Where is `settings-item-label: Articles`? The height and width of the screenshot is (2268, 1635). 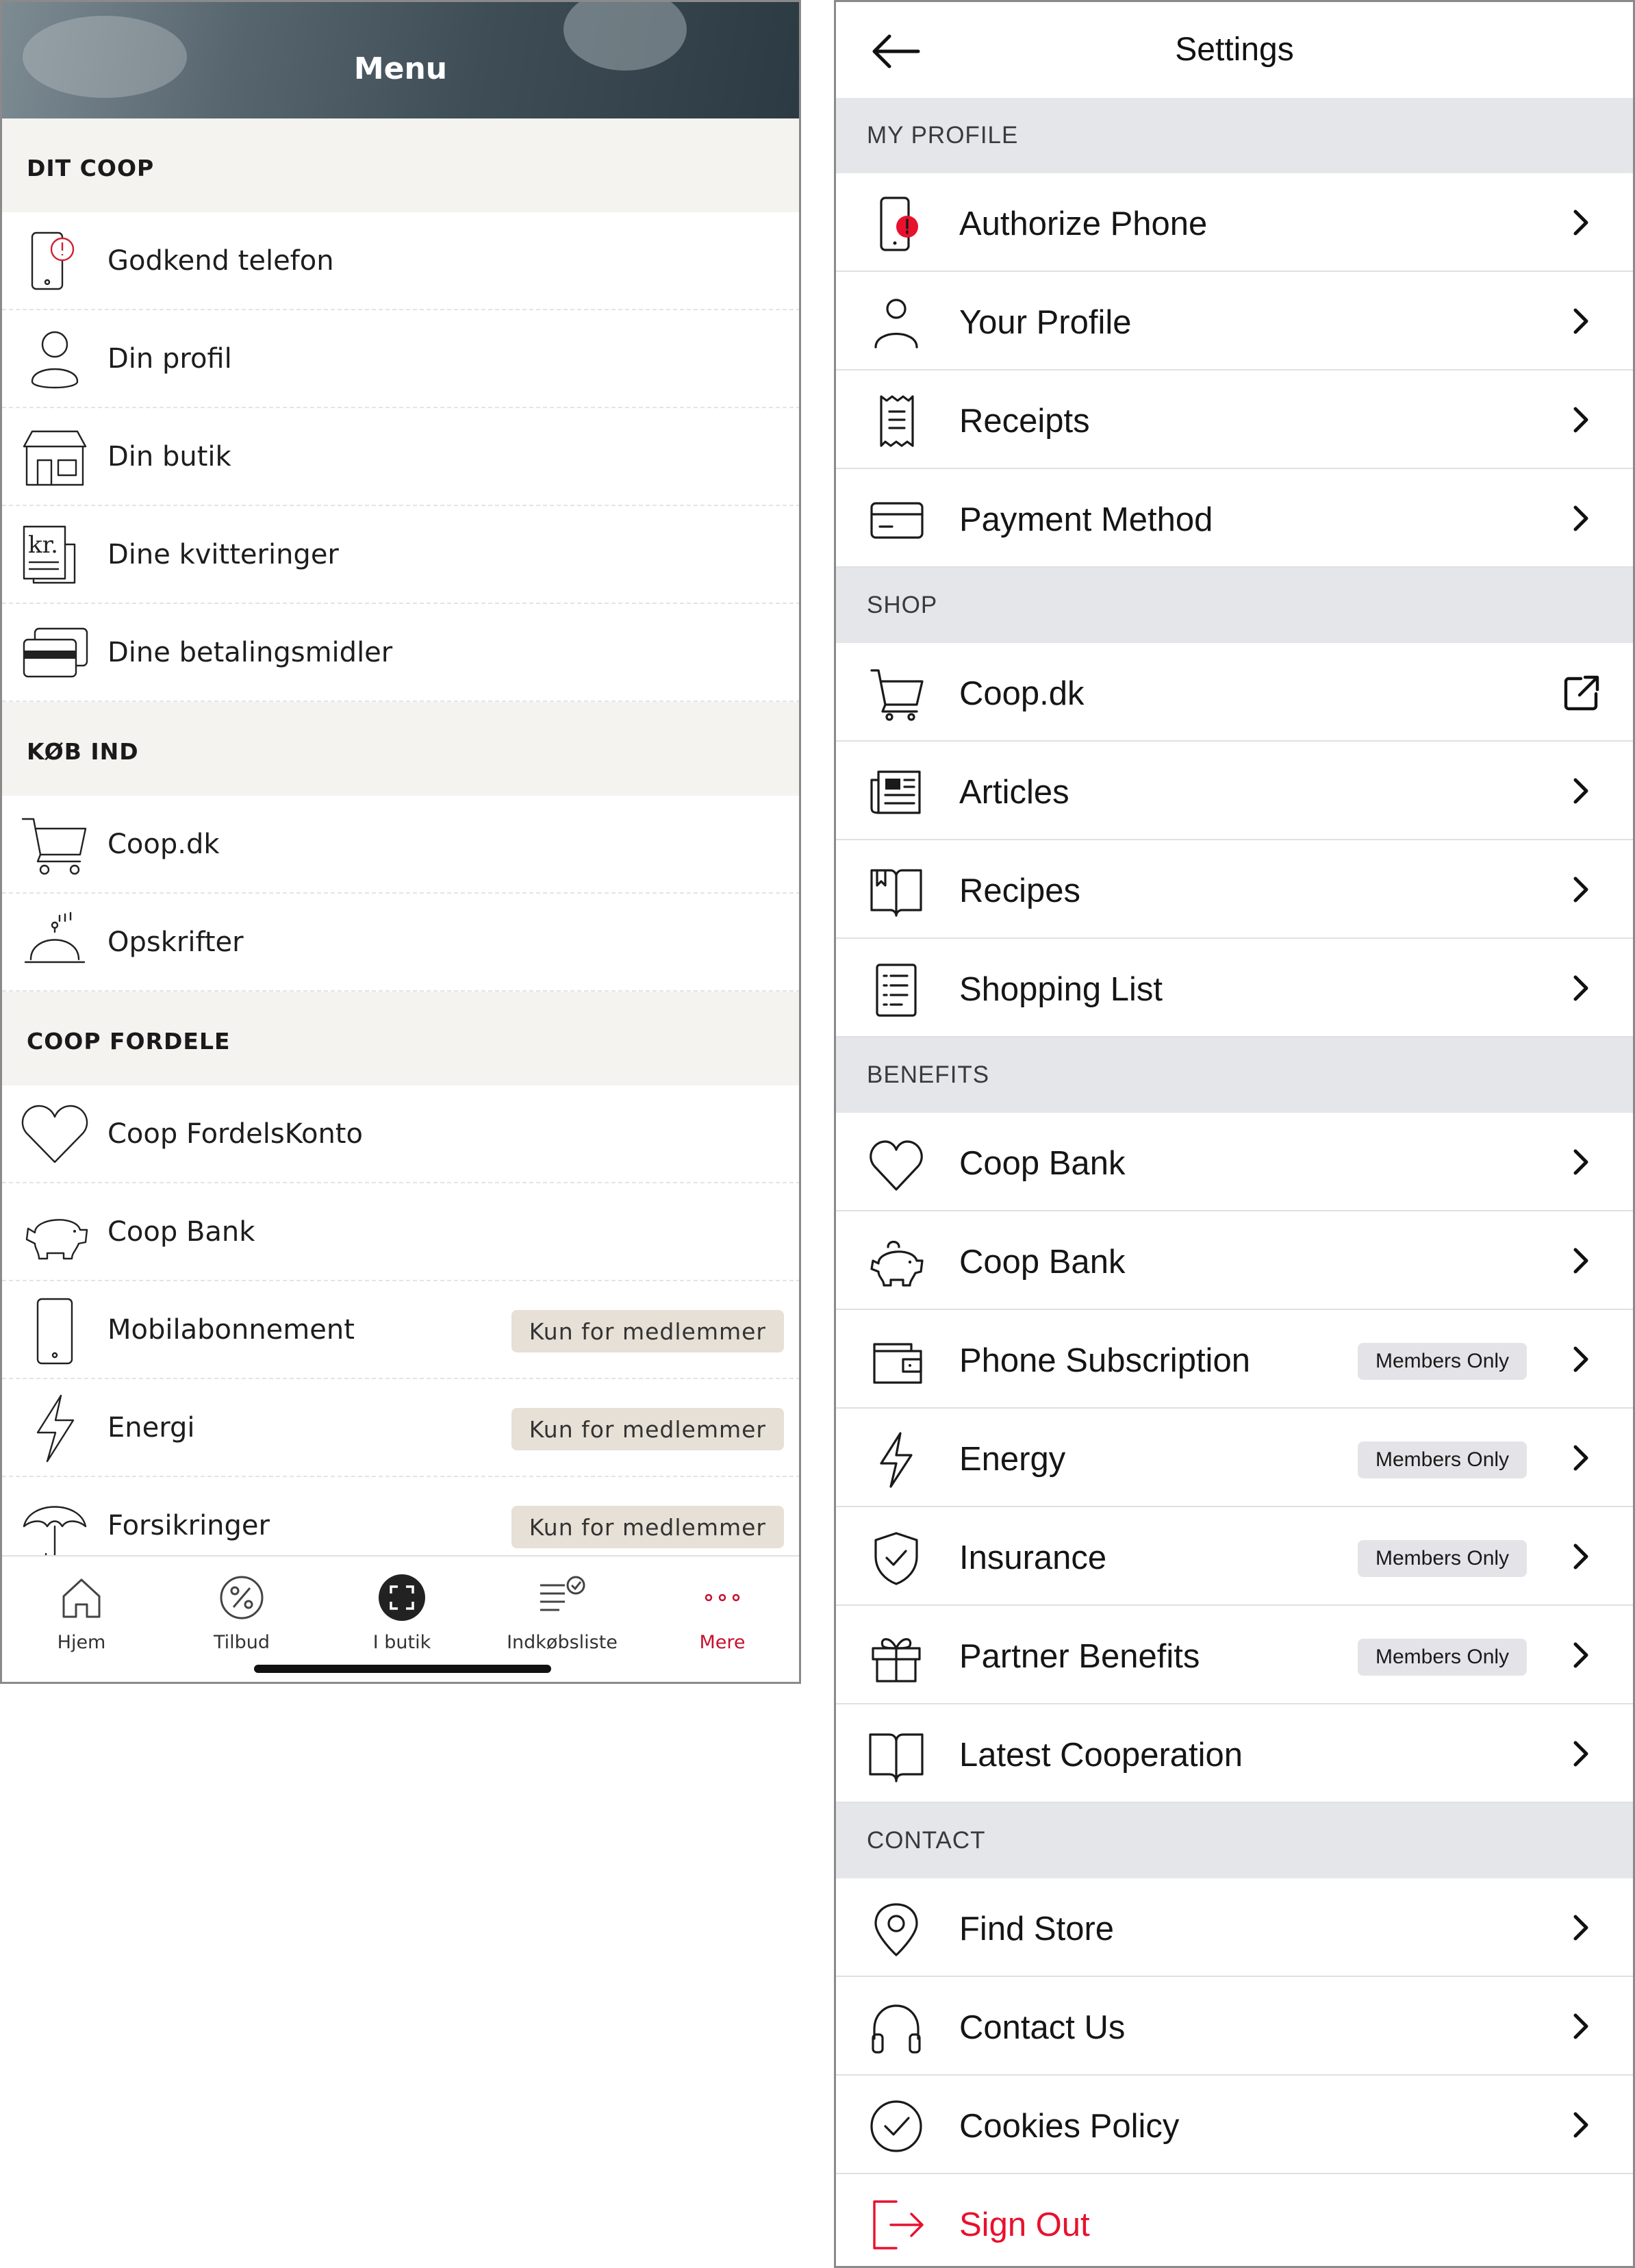
settings-item-label: Articles is located at coordinates (1014, 792).